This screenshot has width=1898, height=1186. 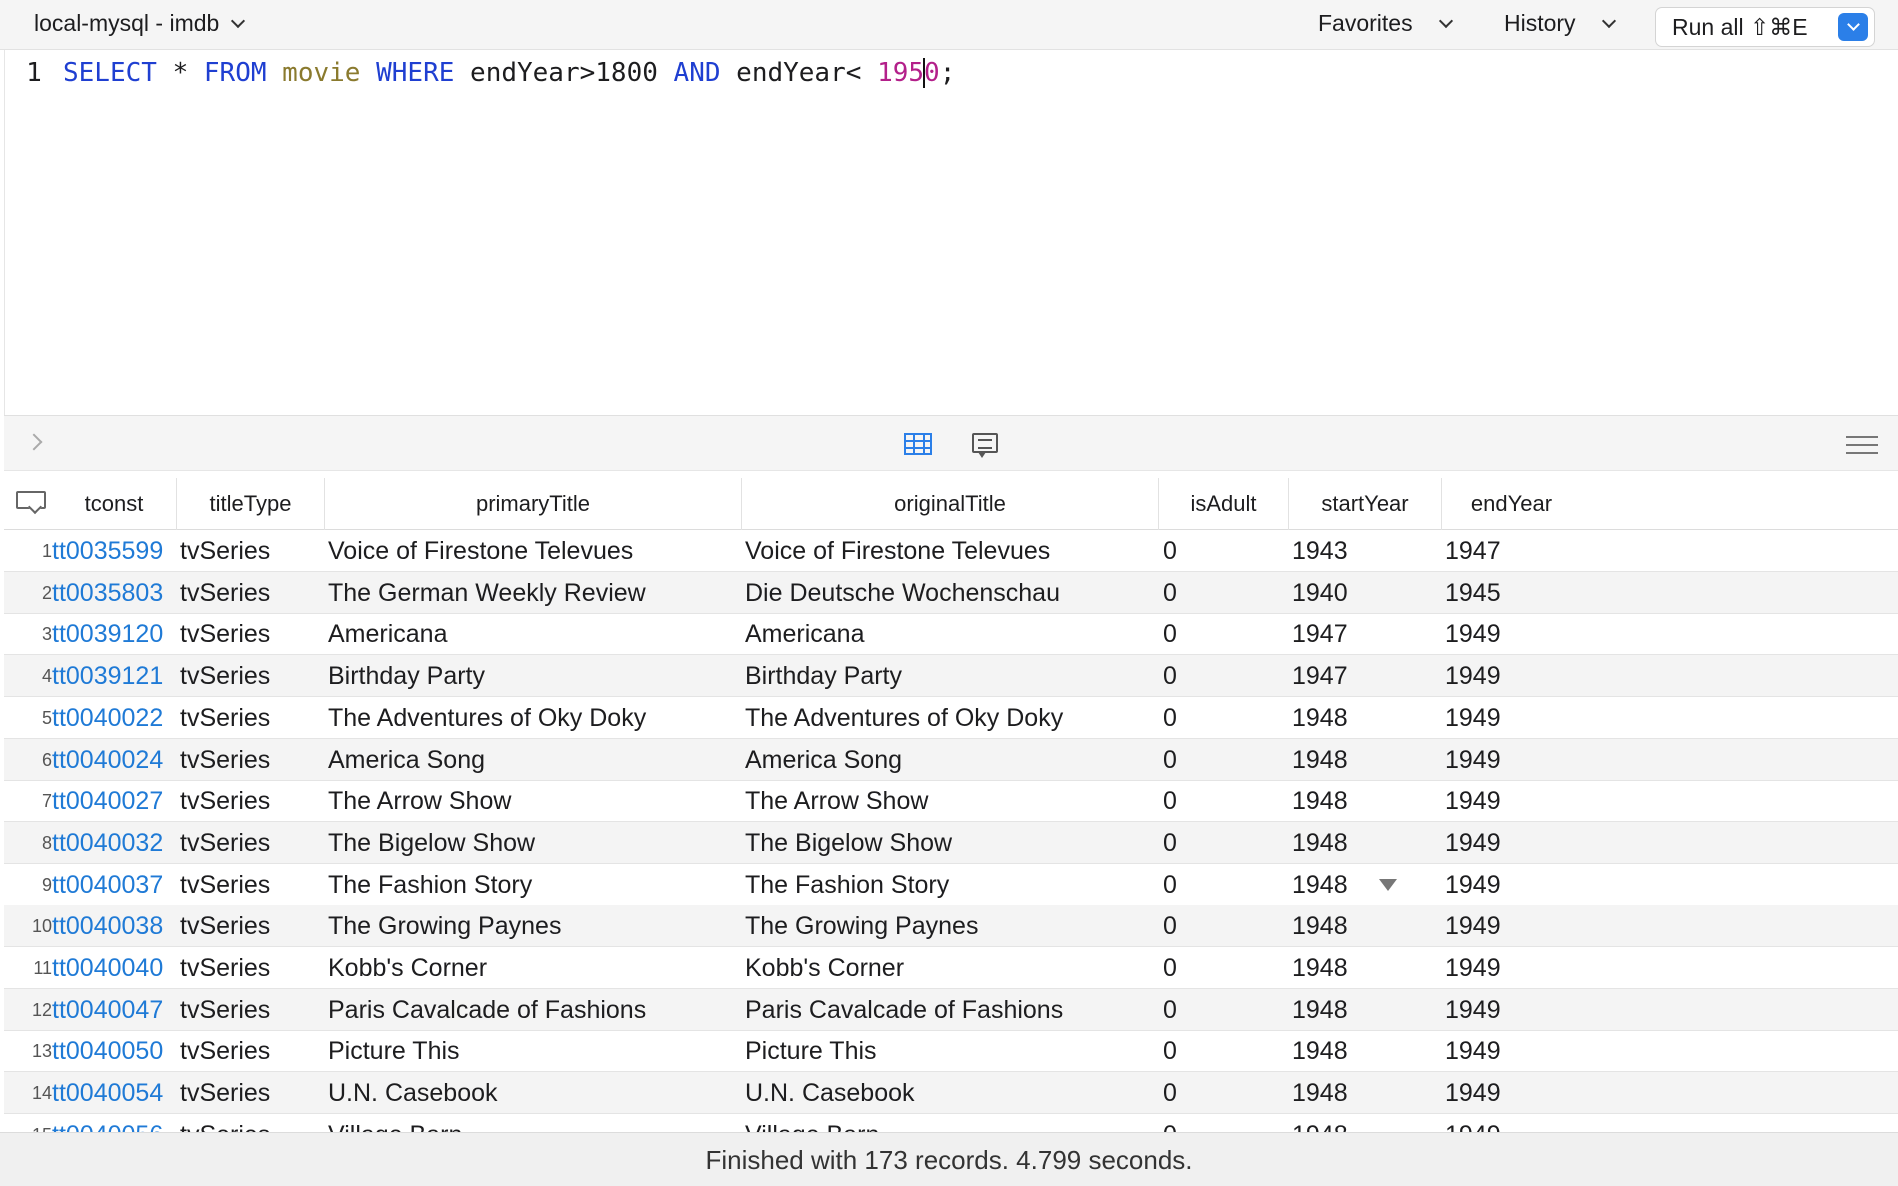 I want to click on start-year-cell: 1940, so click(x=1366, y=593).